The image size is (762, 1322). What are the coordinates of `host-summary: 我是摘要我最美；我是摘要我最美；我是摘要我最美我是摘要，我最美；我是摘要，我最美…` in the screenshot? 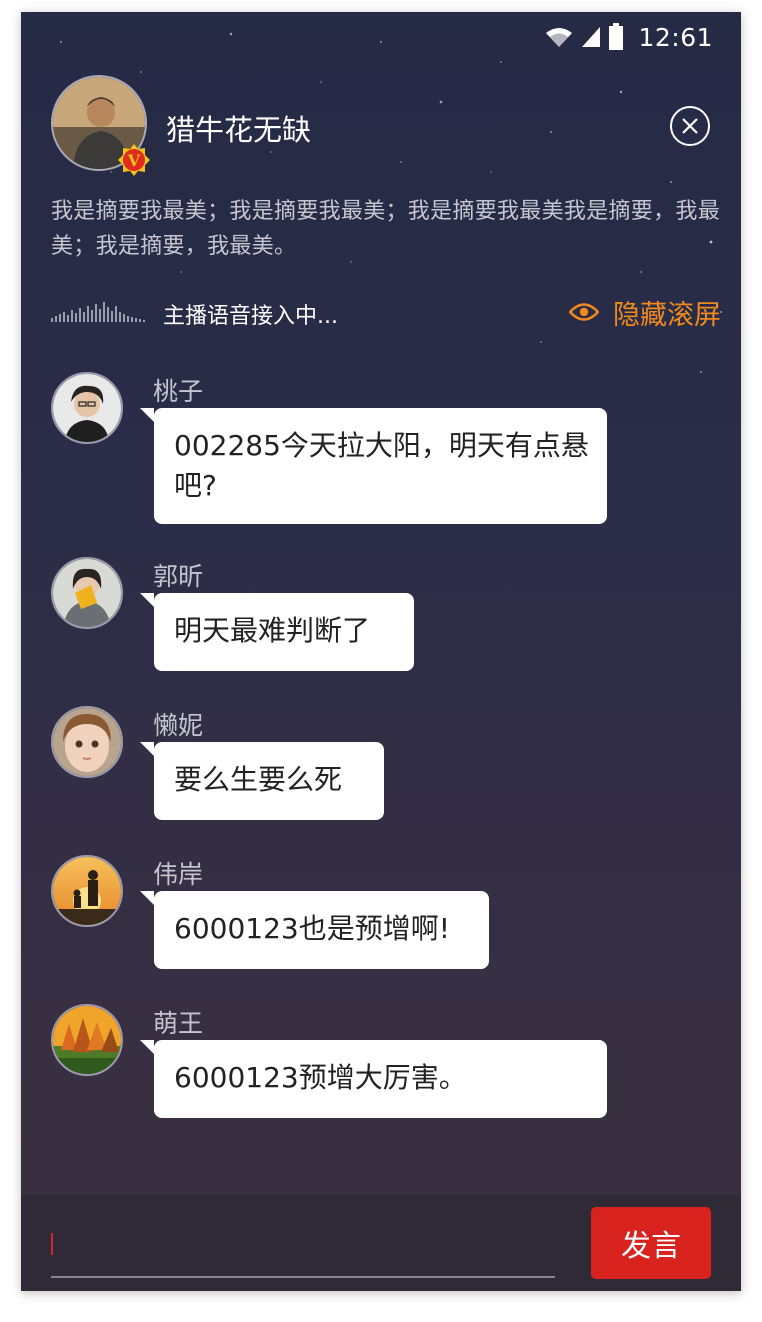 It's located at (386, 229).